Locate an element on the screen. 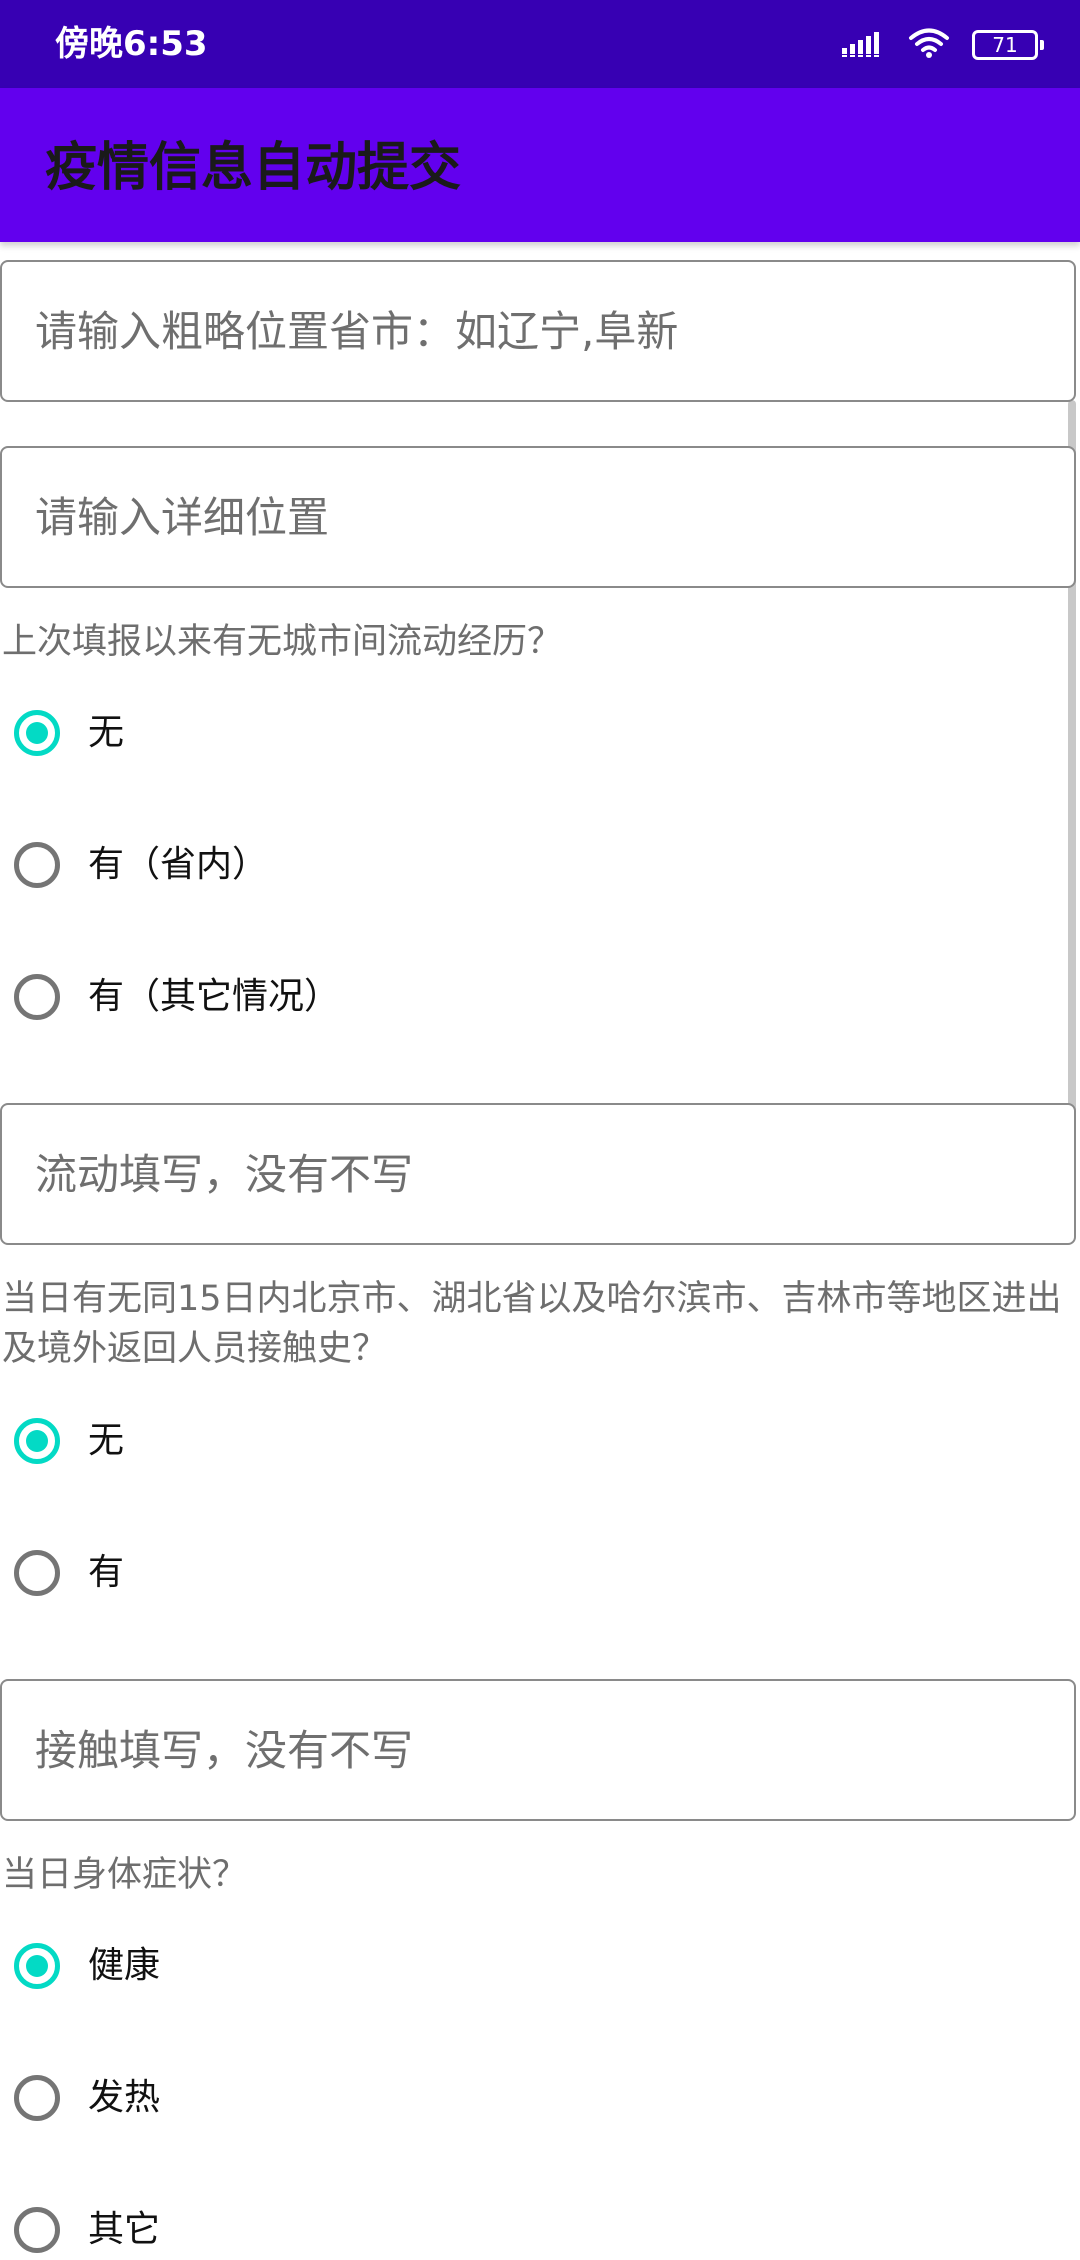 The height and width of the screenshot is (2260, 1080). status-bar: 傍晚6:53 71 is located at coordinates (540, 44).